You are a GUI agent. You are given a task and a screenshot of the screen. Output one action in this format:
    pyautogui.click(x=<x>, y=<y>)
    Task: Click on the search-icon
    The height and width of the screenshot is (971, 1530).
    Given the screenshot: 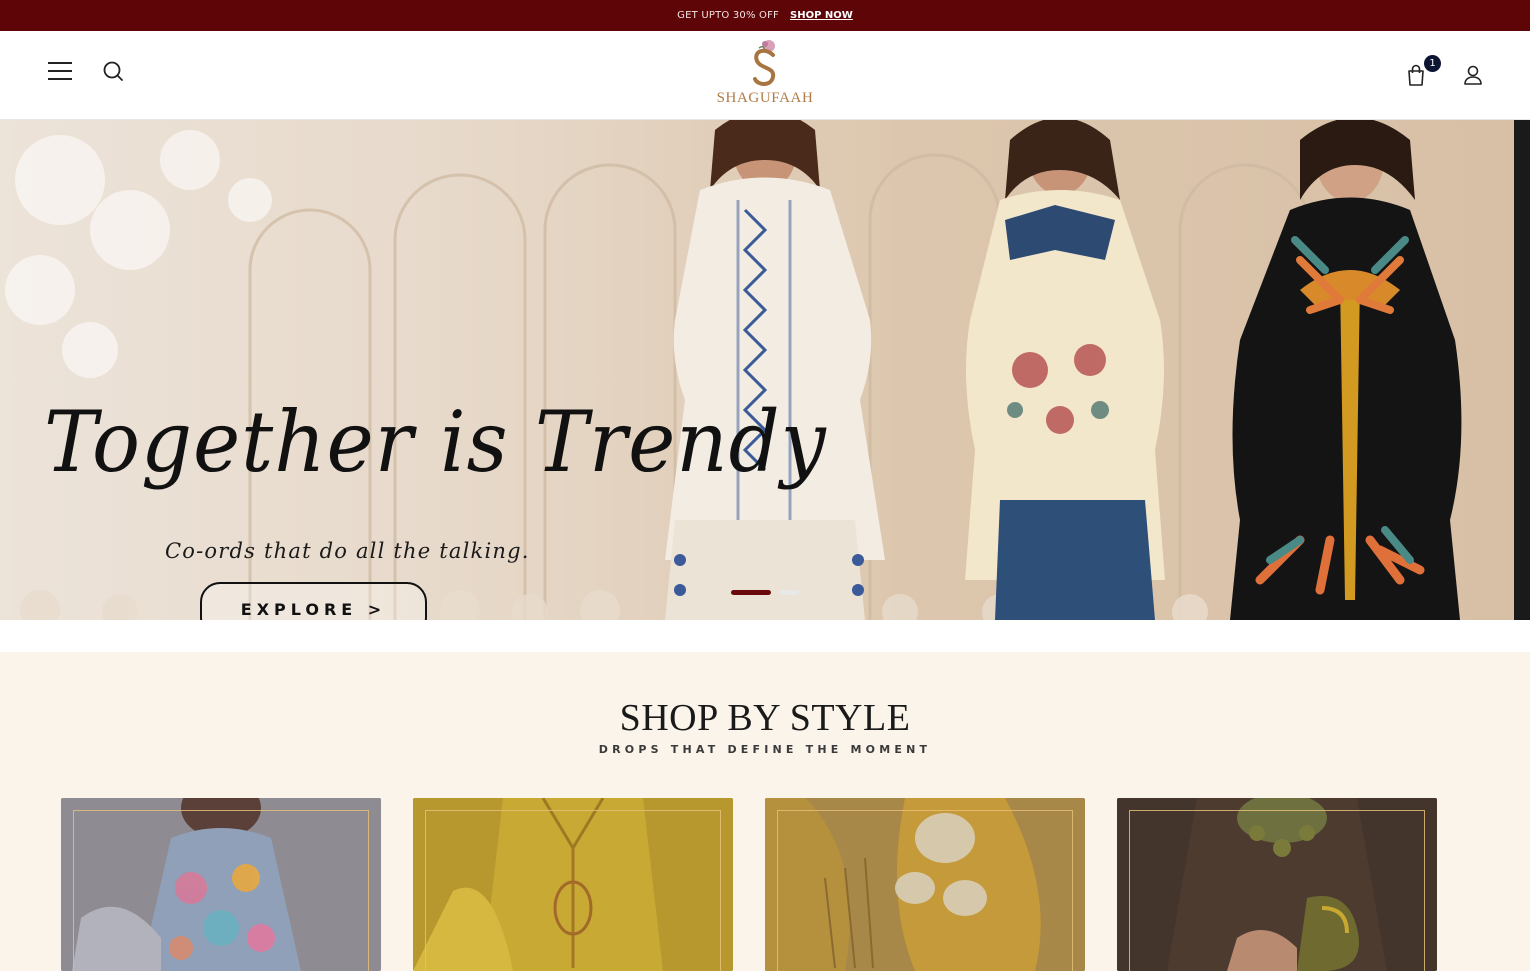 What is the action you would take?
    pyautogui.click(x=113, y=71)
    